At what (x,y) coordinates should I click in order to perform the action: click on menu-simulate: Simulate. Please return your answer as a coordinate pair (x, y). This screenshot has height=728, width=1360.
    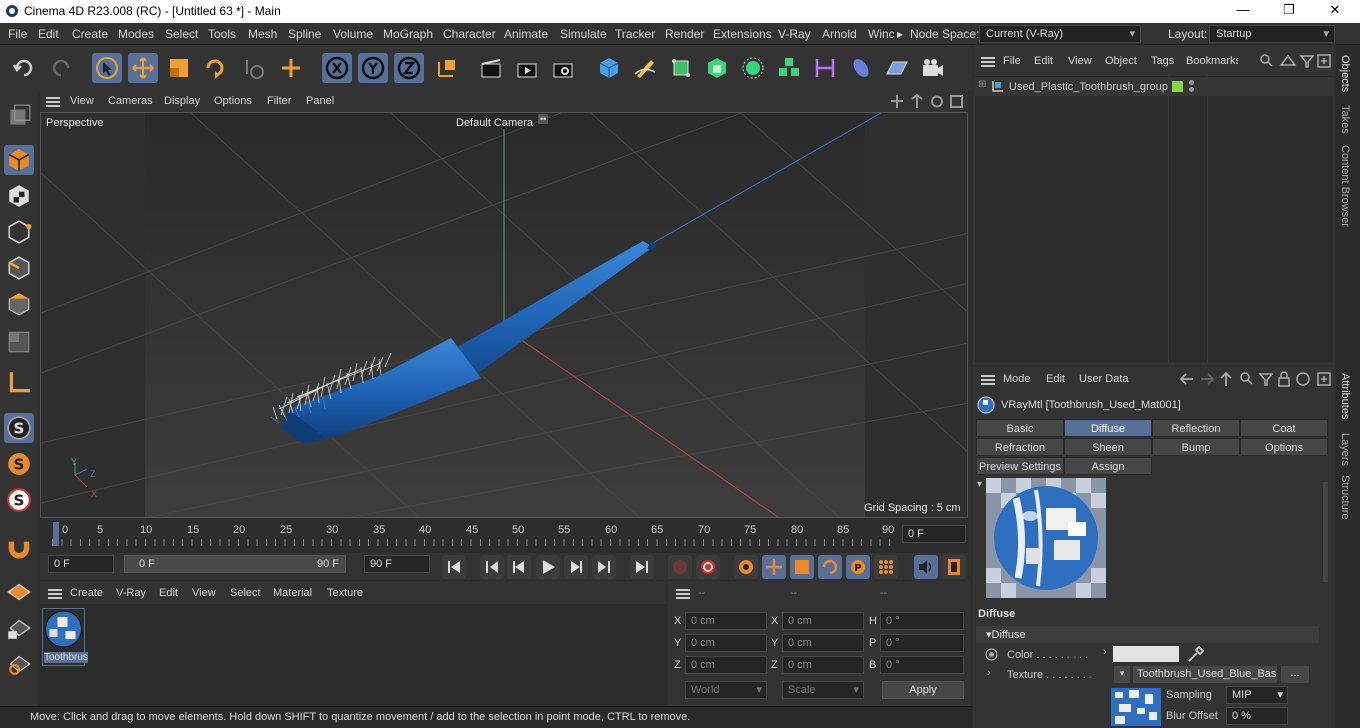
    Looking at the image, I should click on (583, 34).